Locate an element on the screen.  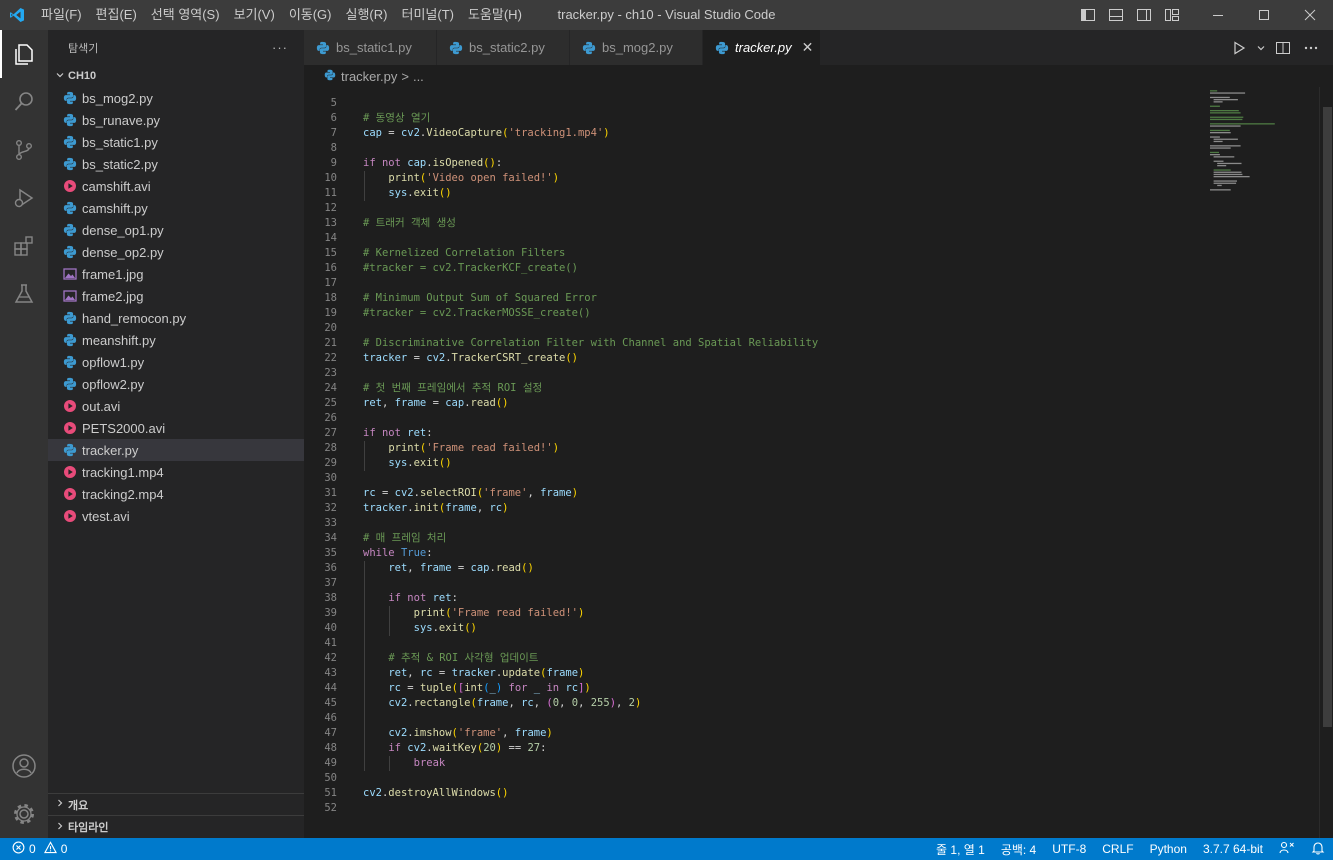
file-item: opflow1.py is located at coordinates (176, 362).